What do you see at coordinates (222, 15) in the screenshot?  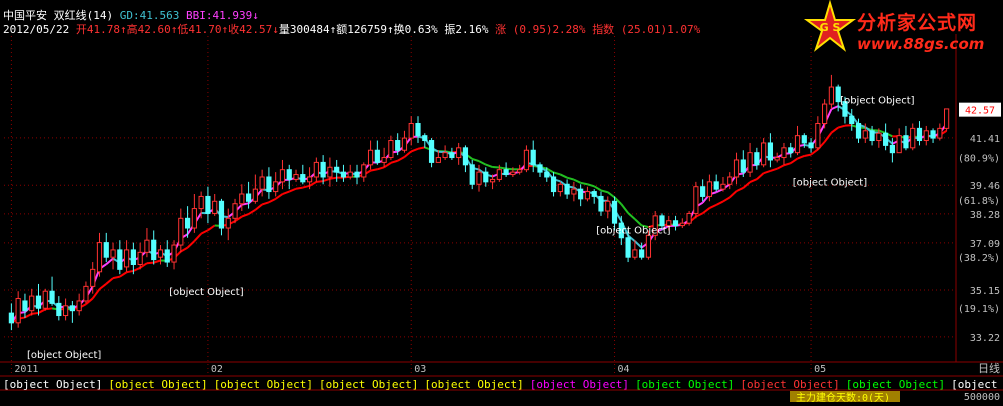 I see `bbi-value: BBI:41.939↓` at bounding box center [222, 15].